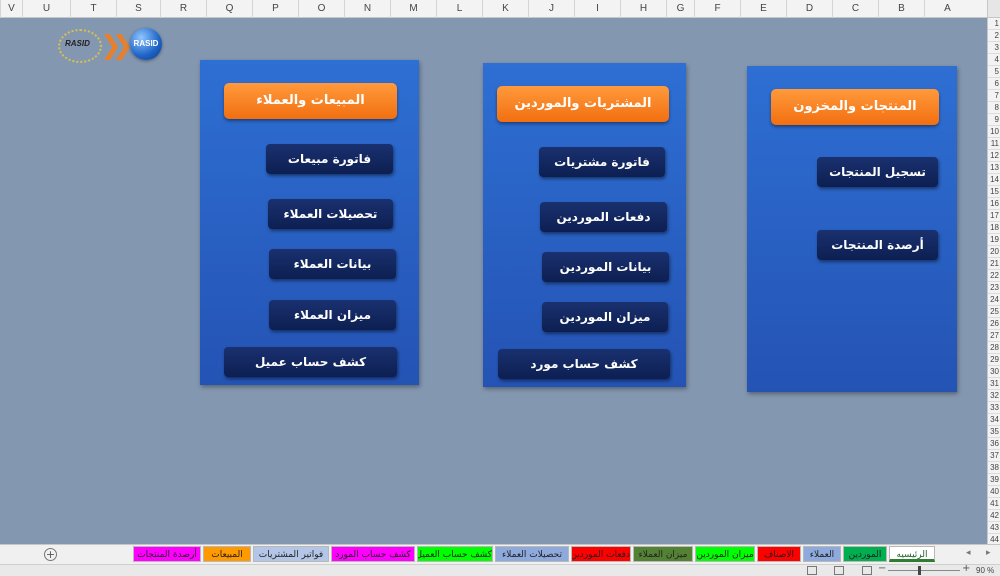 This screenshot has height=576, width=1000. What do you see at coordinates (601, 554) in the screenshot?
I see `sheet-tab: دفعات الموردين` at bounding box center [601, 554].